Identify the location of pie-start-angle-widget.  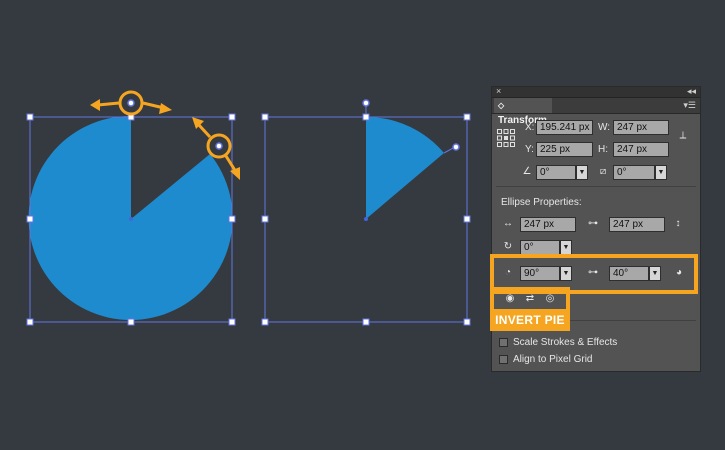
(131, 103).